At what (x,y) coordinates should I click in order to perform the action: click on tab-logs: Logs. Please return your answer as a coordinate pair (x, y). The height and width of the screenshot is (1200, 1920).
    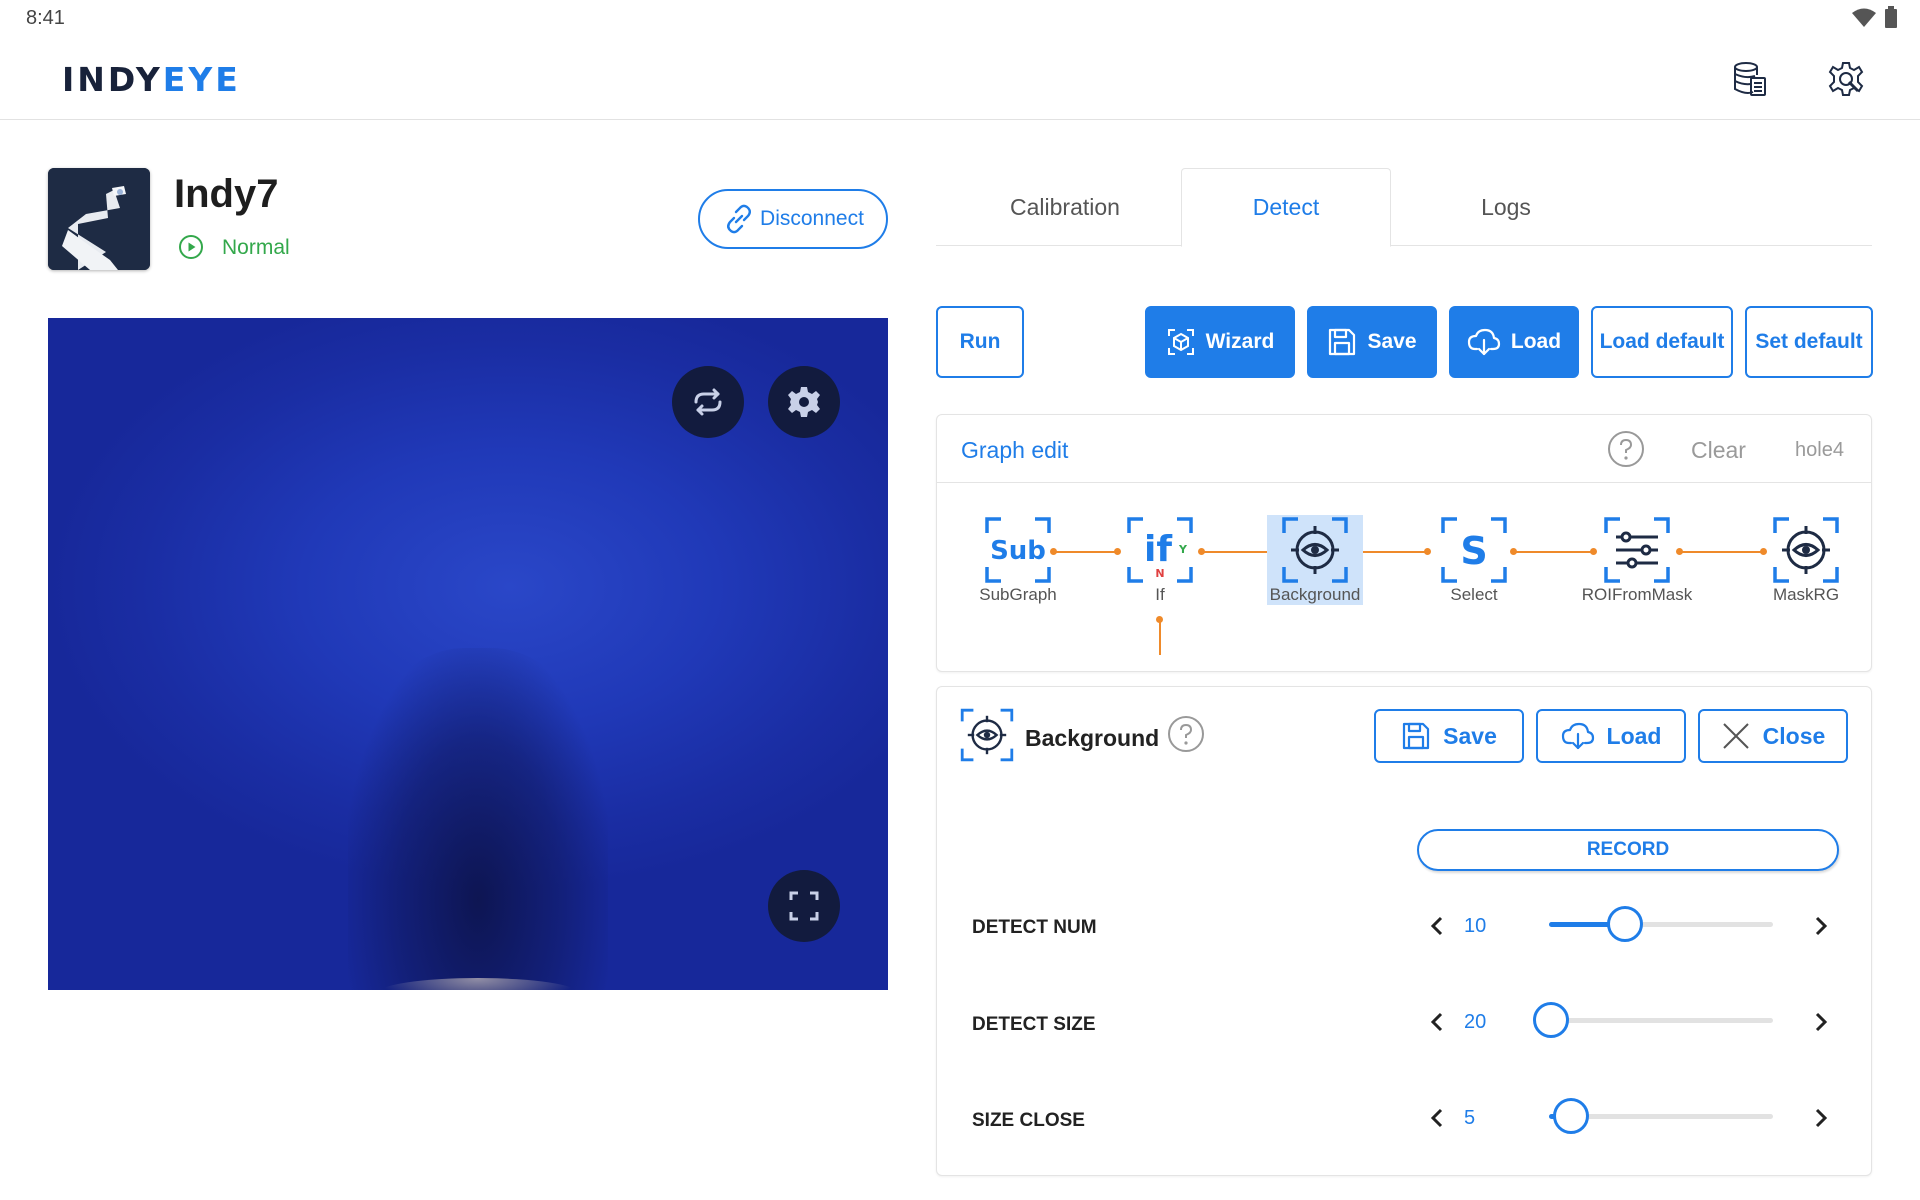
    Looking at the image, I should click on (1506, 207).